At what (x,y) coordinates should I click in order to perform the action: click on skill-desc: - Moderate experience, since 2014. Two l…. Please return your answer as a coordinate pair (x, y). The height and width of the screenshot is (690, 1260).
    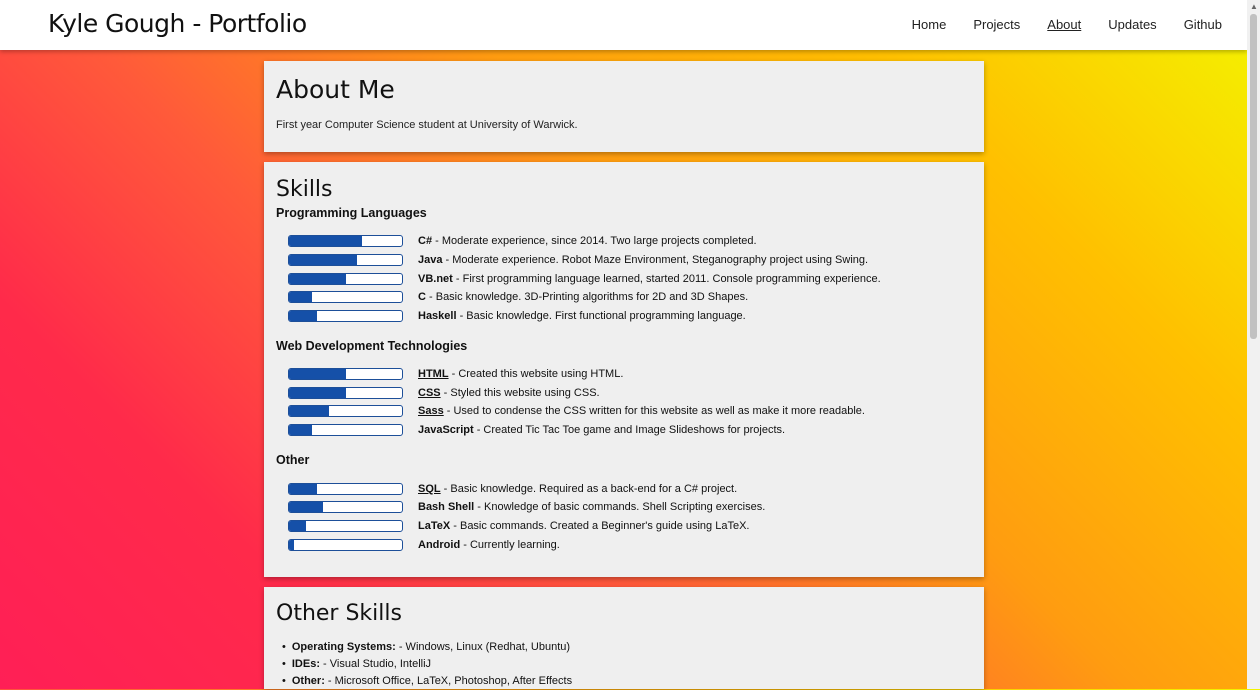
    Looking at the image, I should click on (594, 241).